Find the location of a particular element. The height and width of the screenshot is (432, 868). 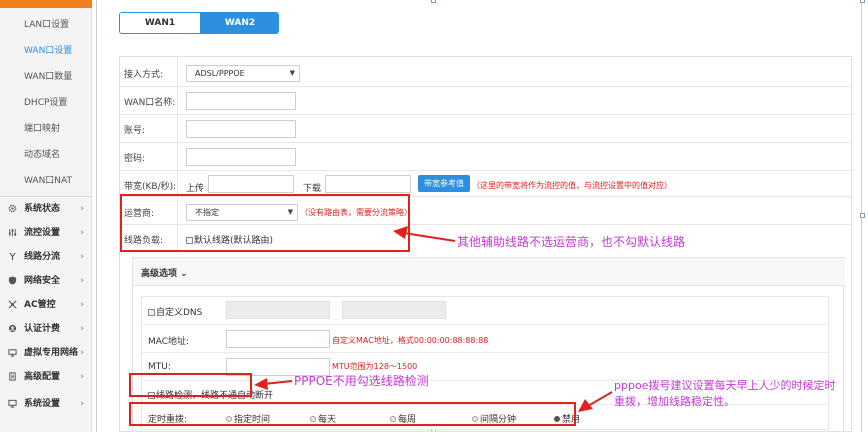

sidebar-sub-wan-nat: WAN口NAT is located at coordinates (46, 181).